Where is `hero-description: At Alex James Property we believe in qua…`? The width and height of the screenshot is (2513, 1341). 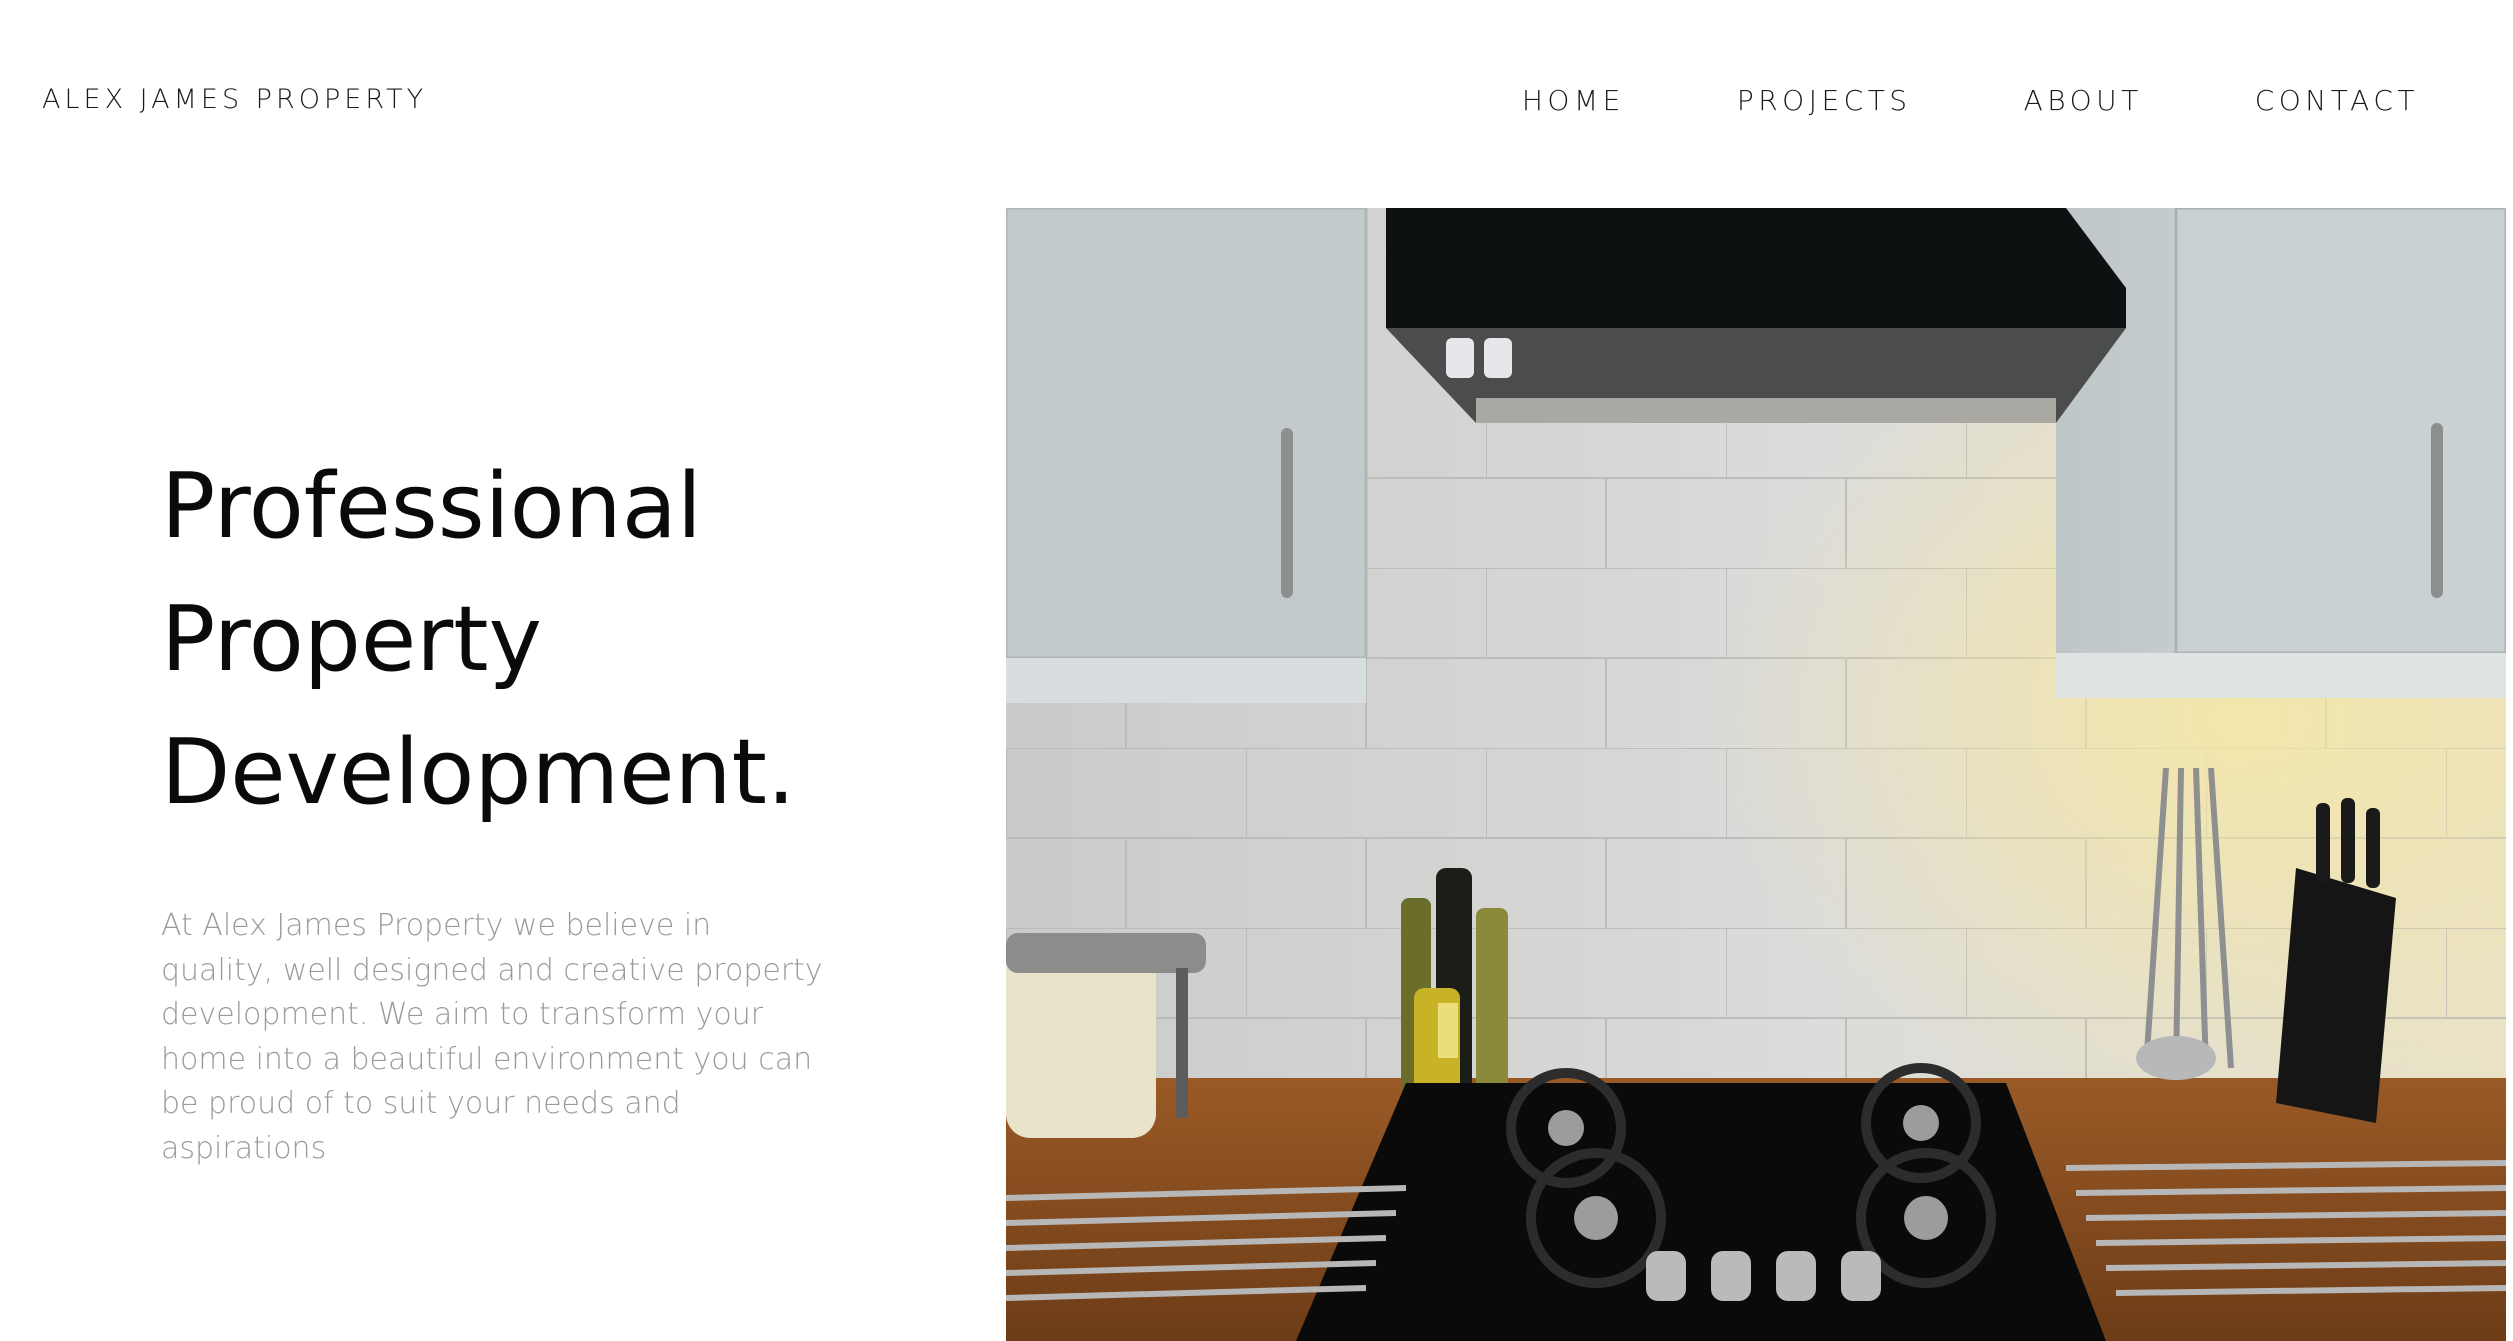 hero-description: At Alex James Property we believe in qua… is located at coordinates (492, 1037).